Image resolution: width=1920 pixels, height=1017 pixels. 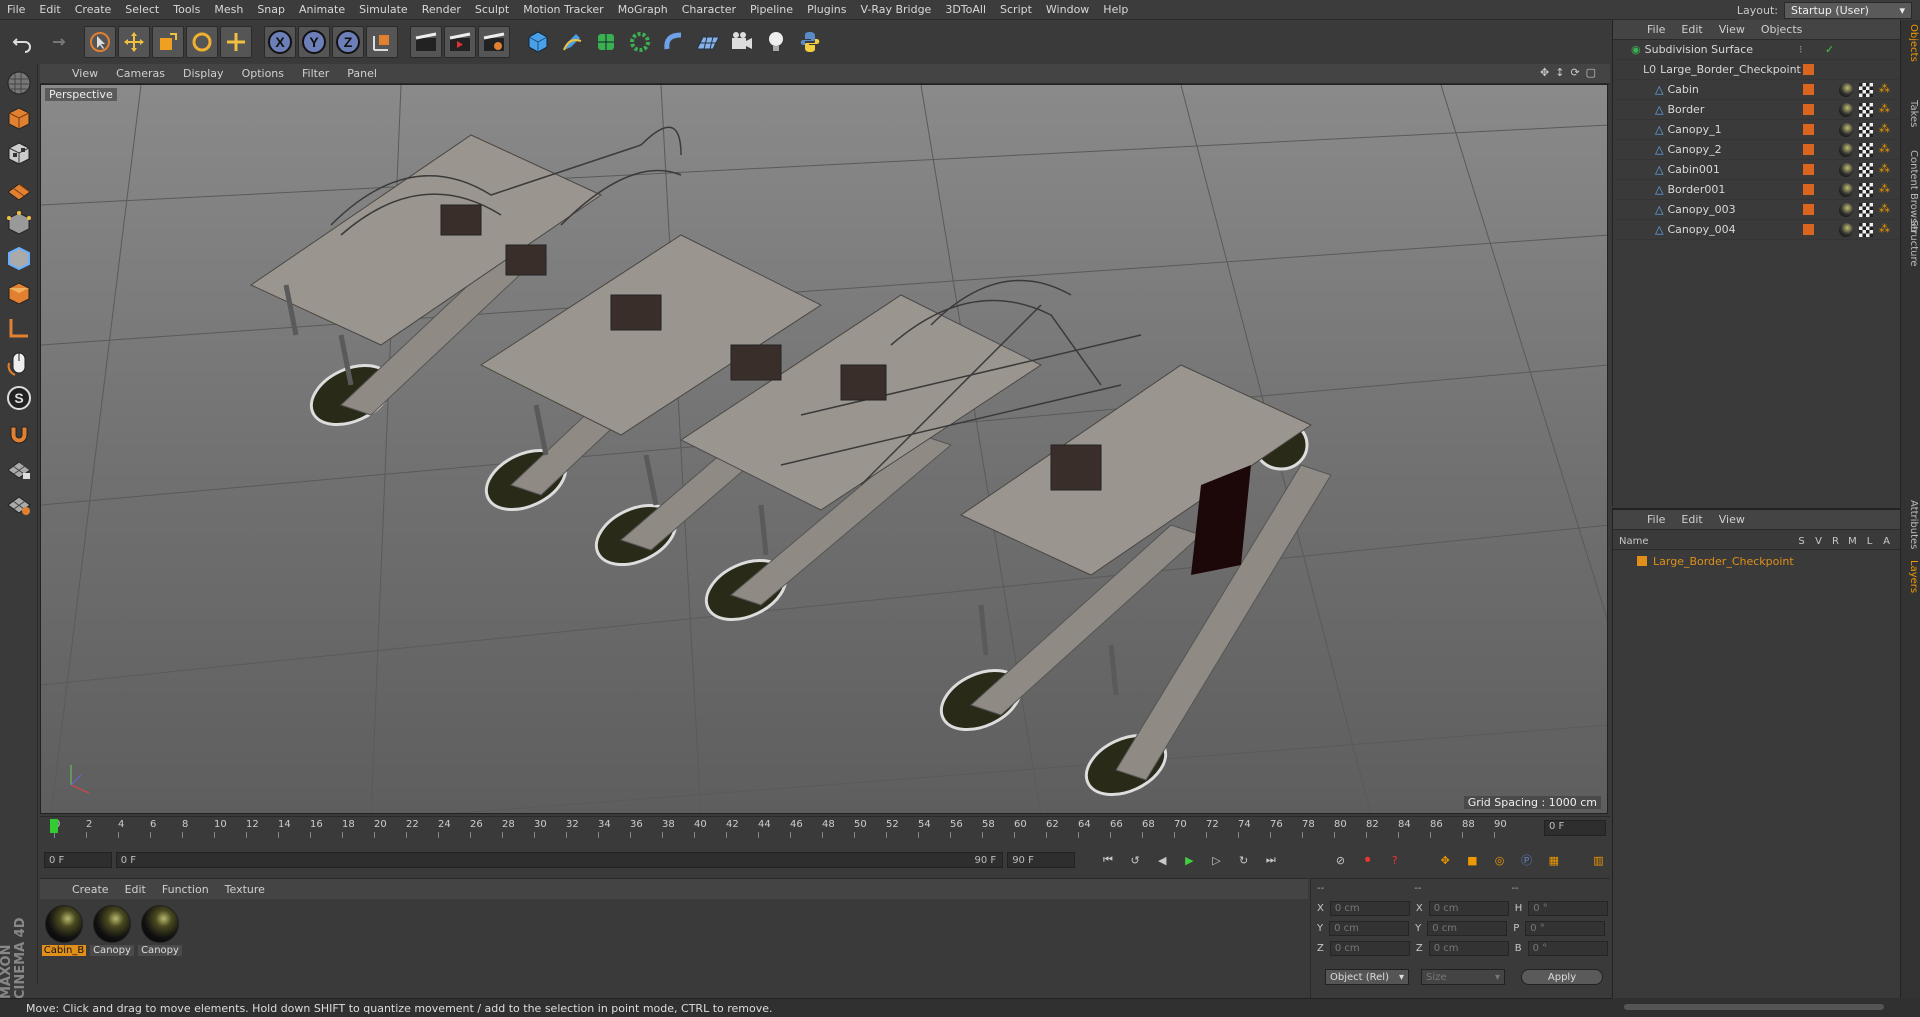 What do you see at coordinates (1757, 70) in the screenshot?
I see `object-row-group: L0 Large_Border_Checkpoint` at bounding box center [1757, 70].